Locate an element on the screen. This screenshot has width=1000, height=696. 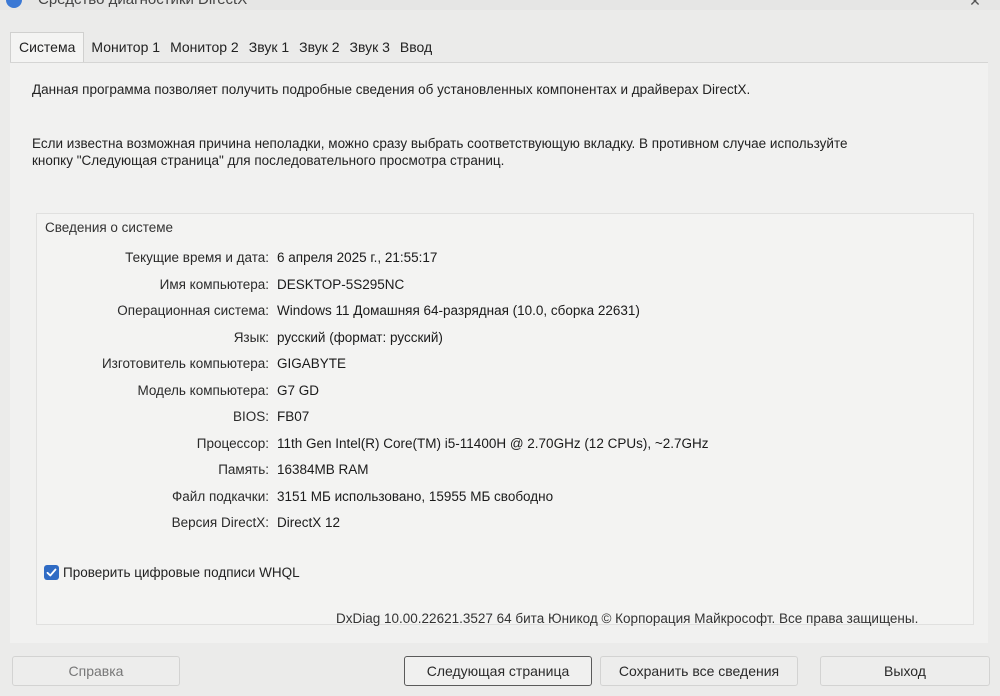
checkmark-icon is located at coordinates (51, 572).